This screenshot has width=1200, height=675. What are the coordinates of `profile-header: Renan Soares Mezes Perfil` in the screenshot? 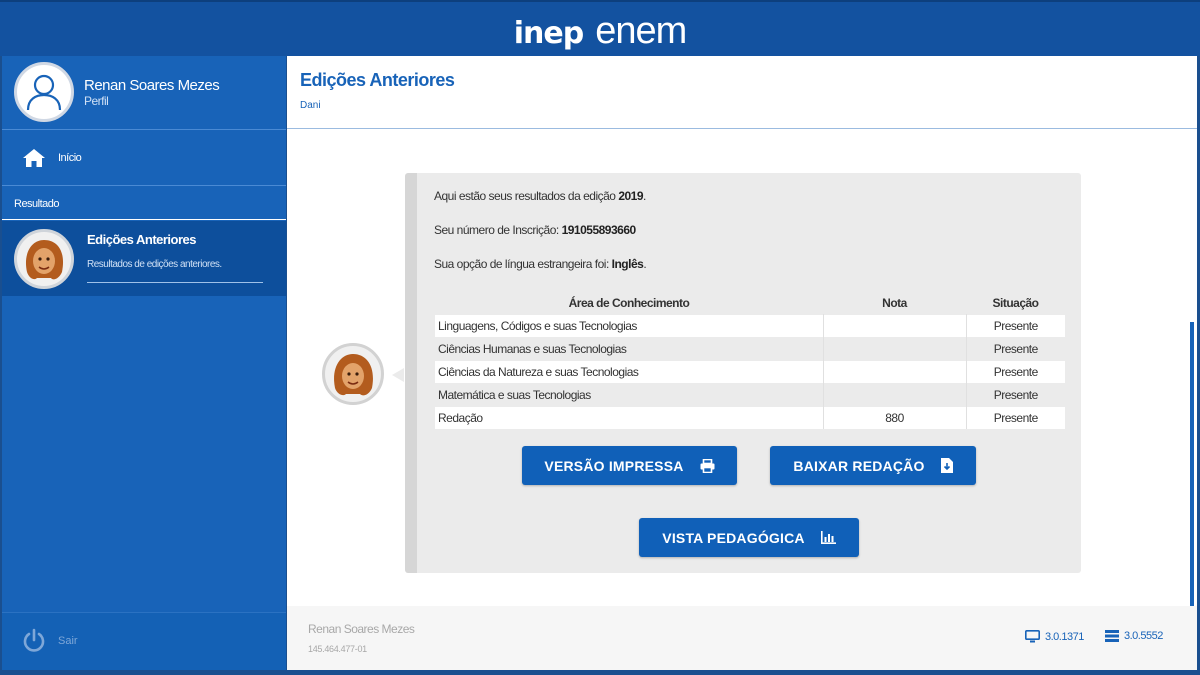 It's located at (144, 93).